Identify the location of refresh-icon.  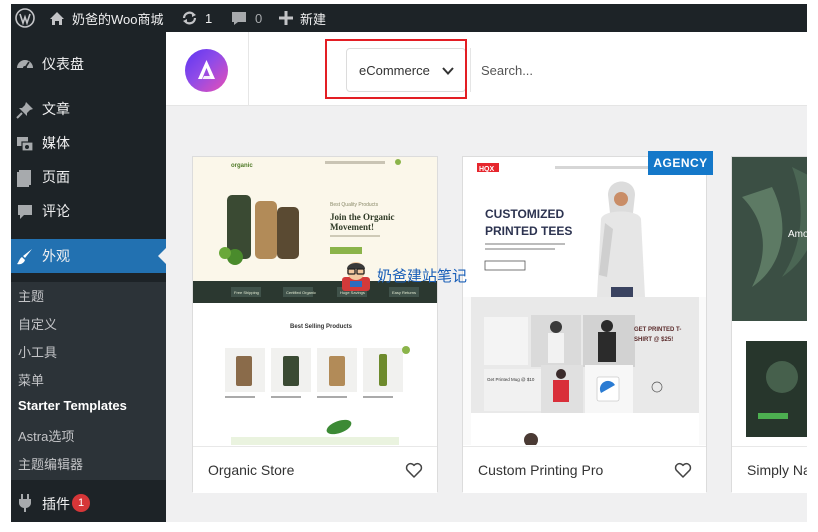
(189, 18).